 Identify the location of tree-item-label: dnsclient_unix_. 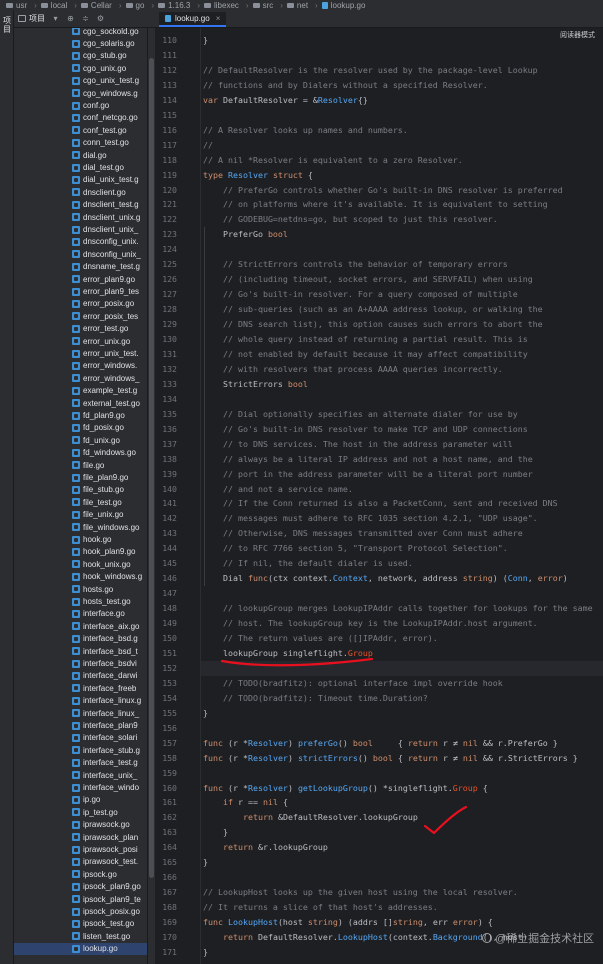
(111, 230).